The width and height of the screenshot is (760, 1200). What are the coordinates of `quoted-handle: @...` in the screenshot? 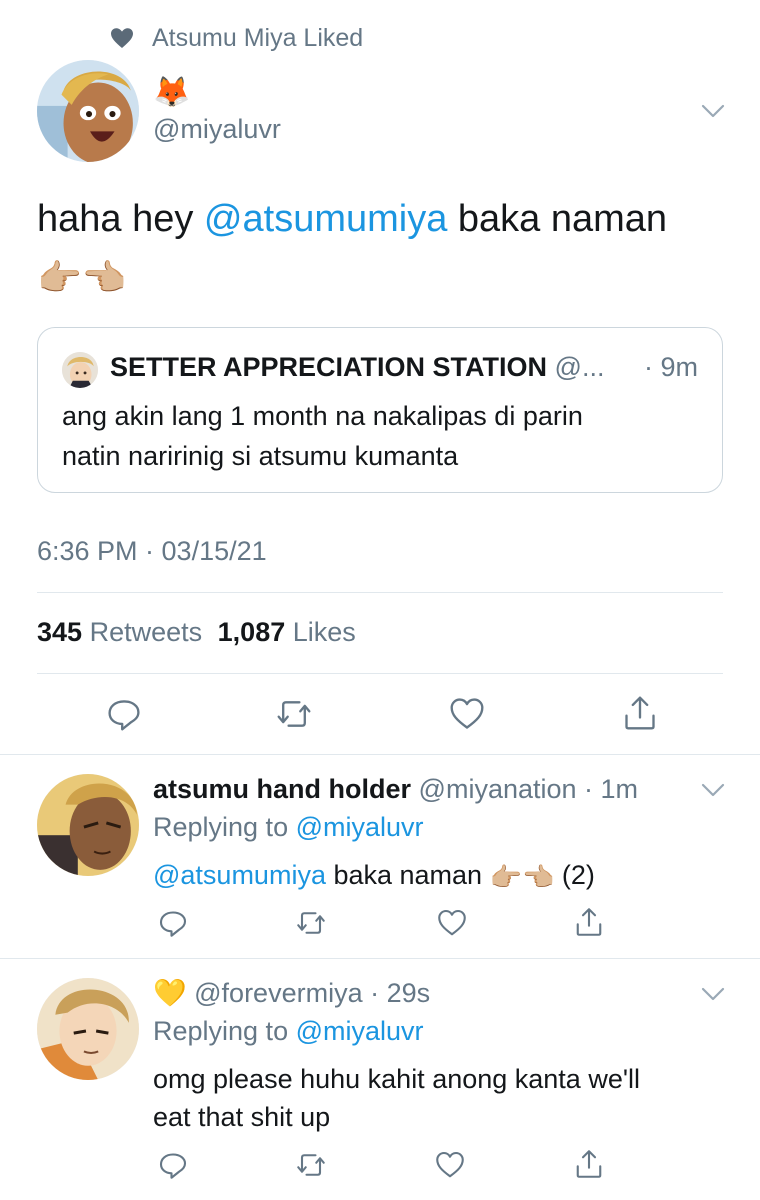 It's located at (579, 367).